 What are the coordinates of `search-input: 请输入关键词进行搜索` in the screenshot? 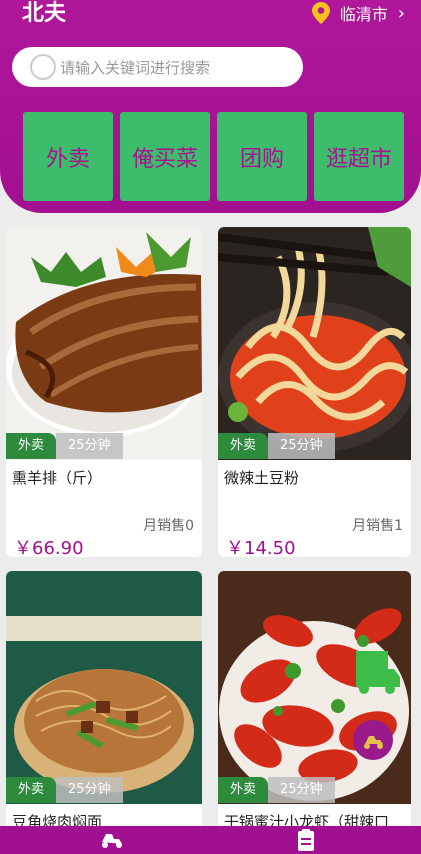 It's located at (157, 67).